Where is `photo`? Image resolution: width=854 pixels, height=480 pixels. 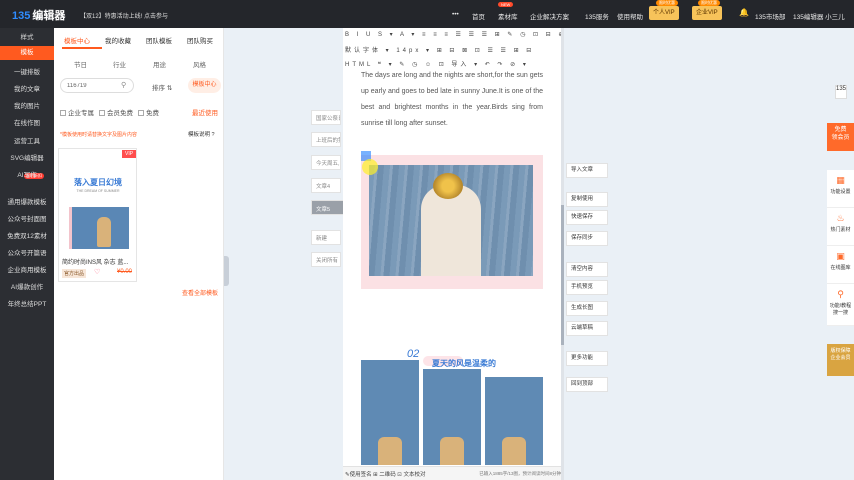
photo is located at coordinates (451, 220).